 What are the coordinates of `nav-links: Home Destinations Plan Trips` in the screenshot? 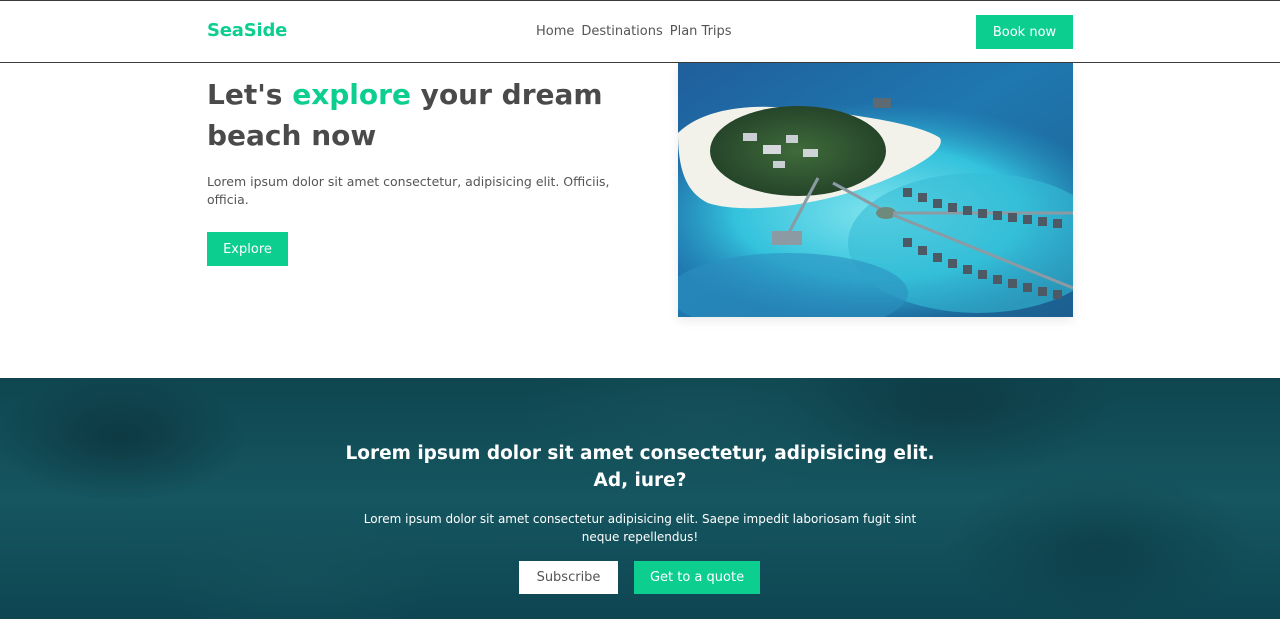 It's located at (634, 31).